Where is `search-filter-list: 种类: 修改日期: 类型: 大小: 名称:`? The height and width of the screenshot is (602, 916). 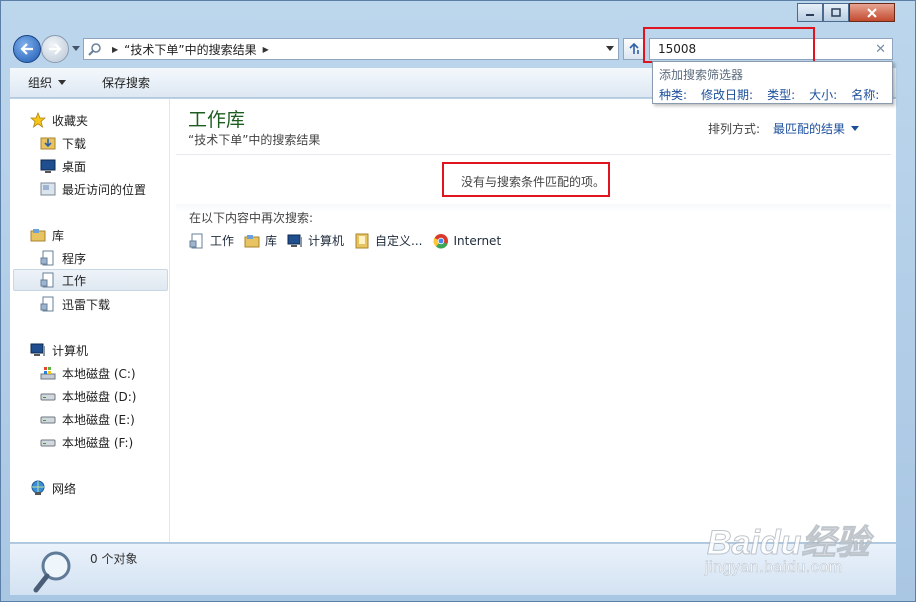
search-filter-list: 种类: 修改日期: 类型: 大小: 名称: is located at coordinates (772, 94).